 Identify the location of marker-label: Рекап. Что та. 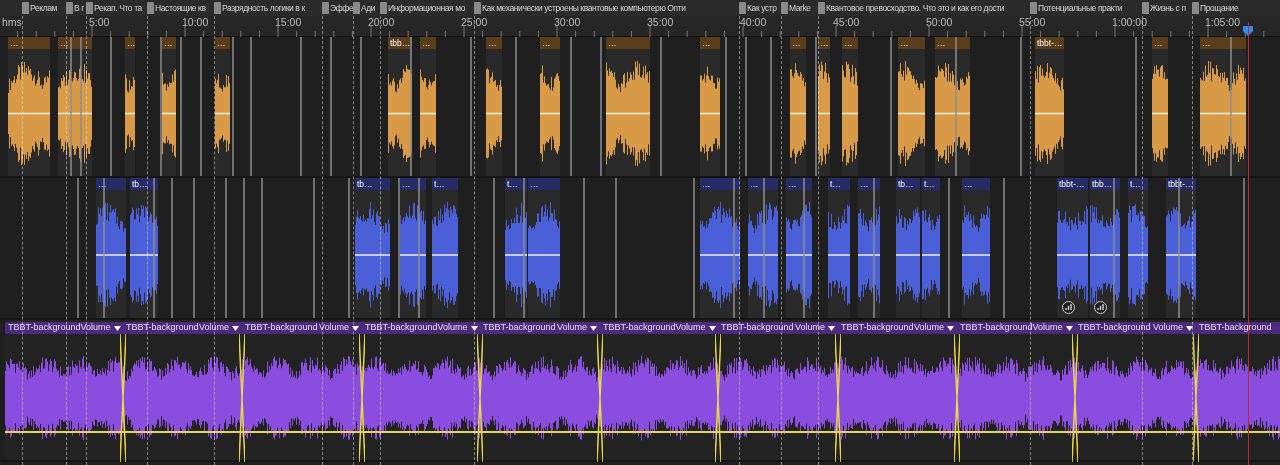
(118, 8).